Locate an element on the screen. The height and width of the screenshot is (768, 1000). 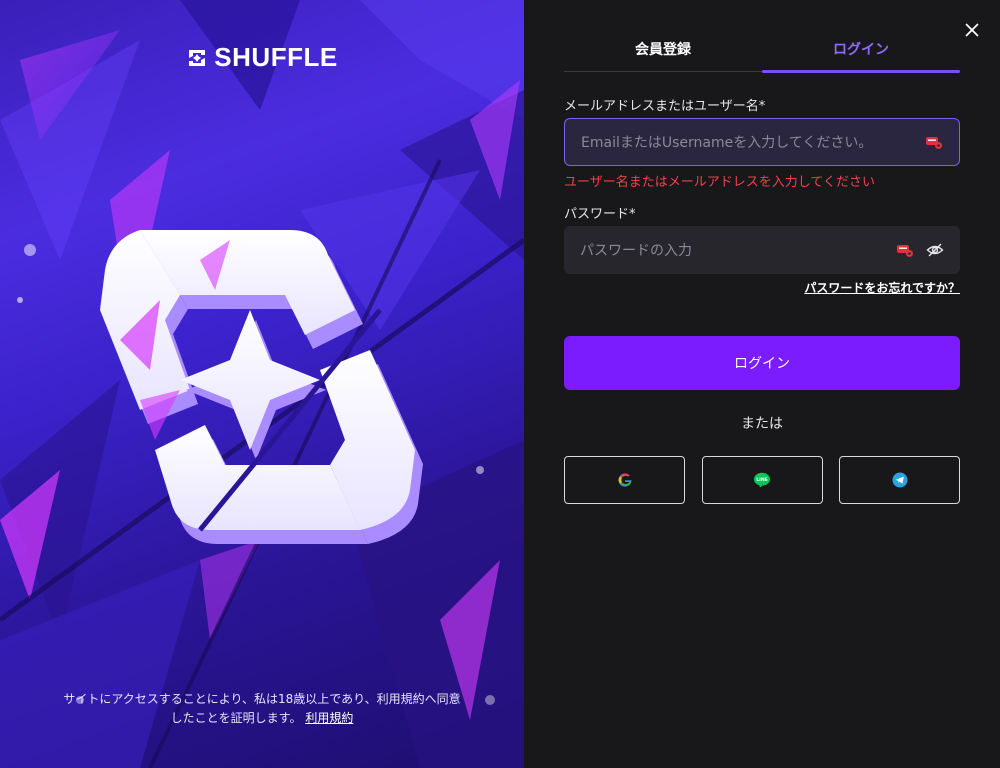
login-button: ログイン is located at coordinates (762, 363).